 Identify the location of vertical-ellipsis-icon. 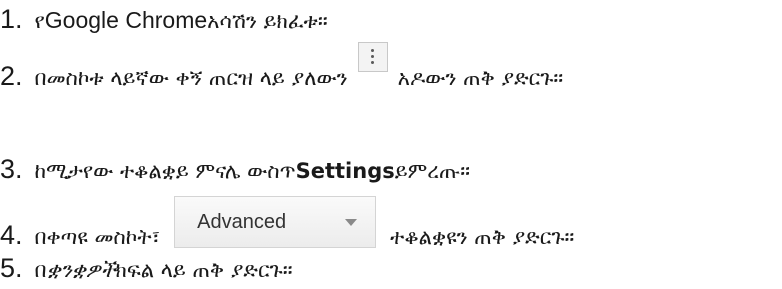
(373, 58).